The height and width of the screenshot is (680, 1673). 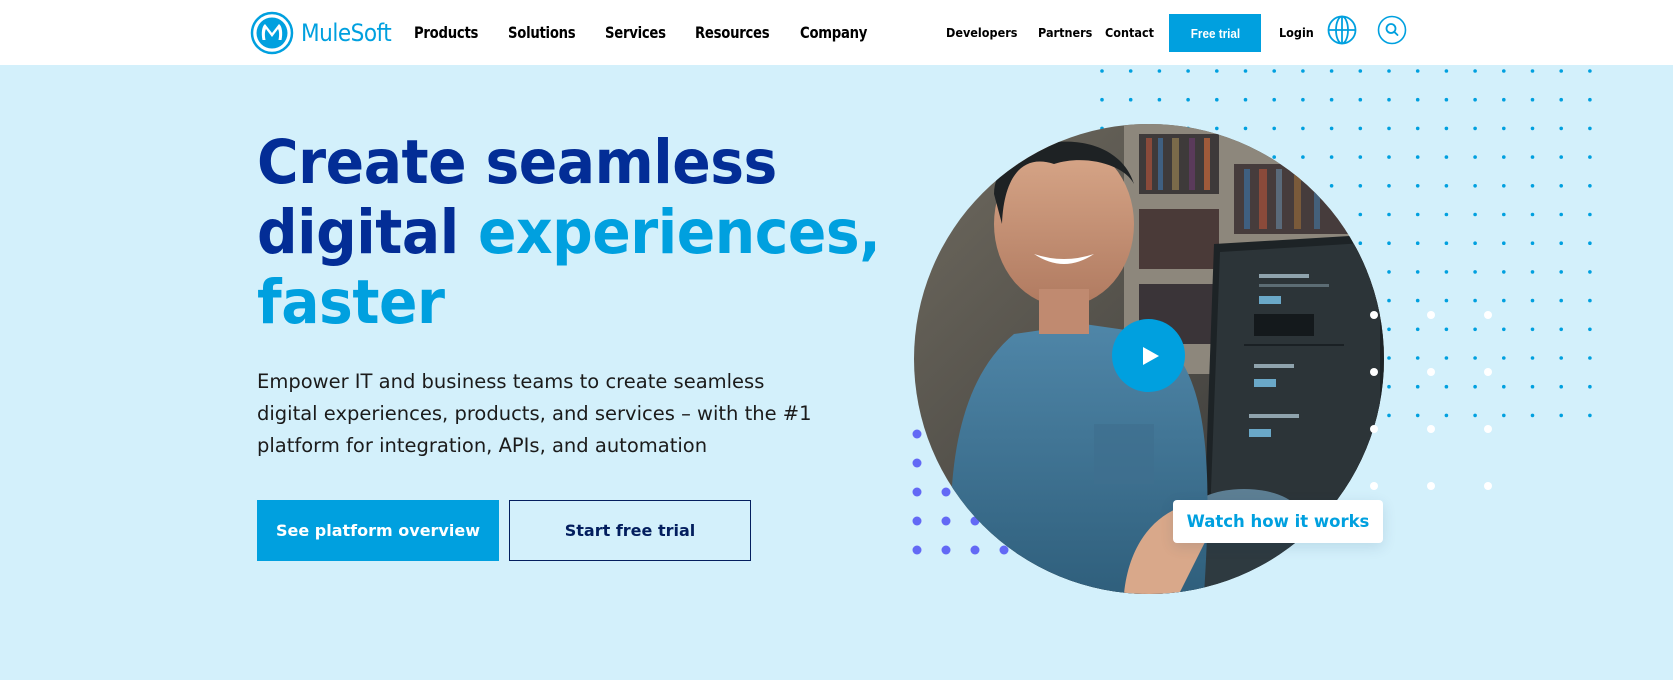 What do you see at coordinates (1148, 355) in the screenshot?
I see `play-video-button` at bounding box center [1148, 355].